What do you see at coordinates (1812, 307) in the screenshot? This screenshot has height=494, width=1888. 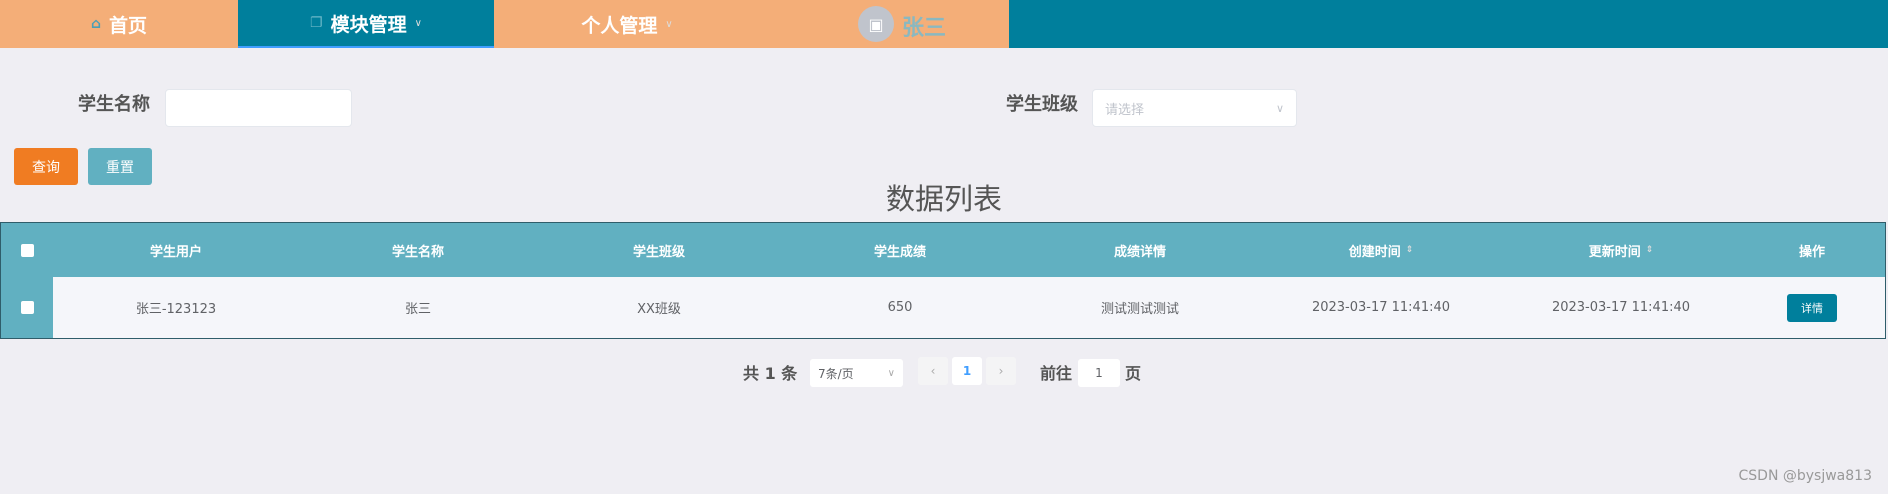 I see `detail-button: 详情` at bounding box center [1812, 307].